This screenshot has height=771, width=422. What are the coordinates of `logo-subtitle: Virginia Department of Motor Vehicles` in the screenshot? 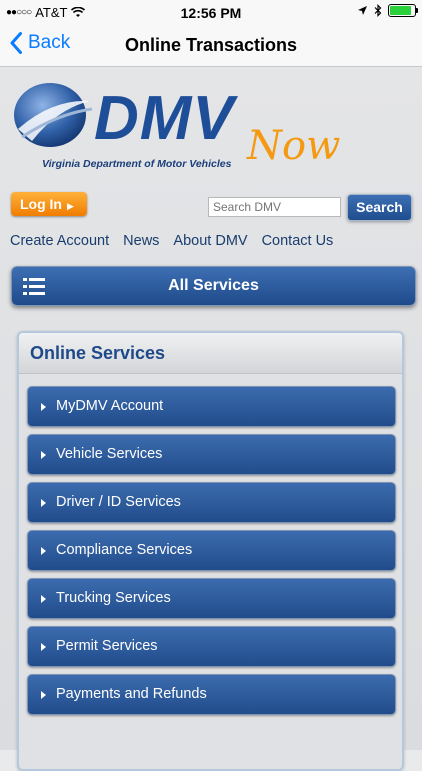 It's located at (137, 164).